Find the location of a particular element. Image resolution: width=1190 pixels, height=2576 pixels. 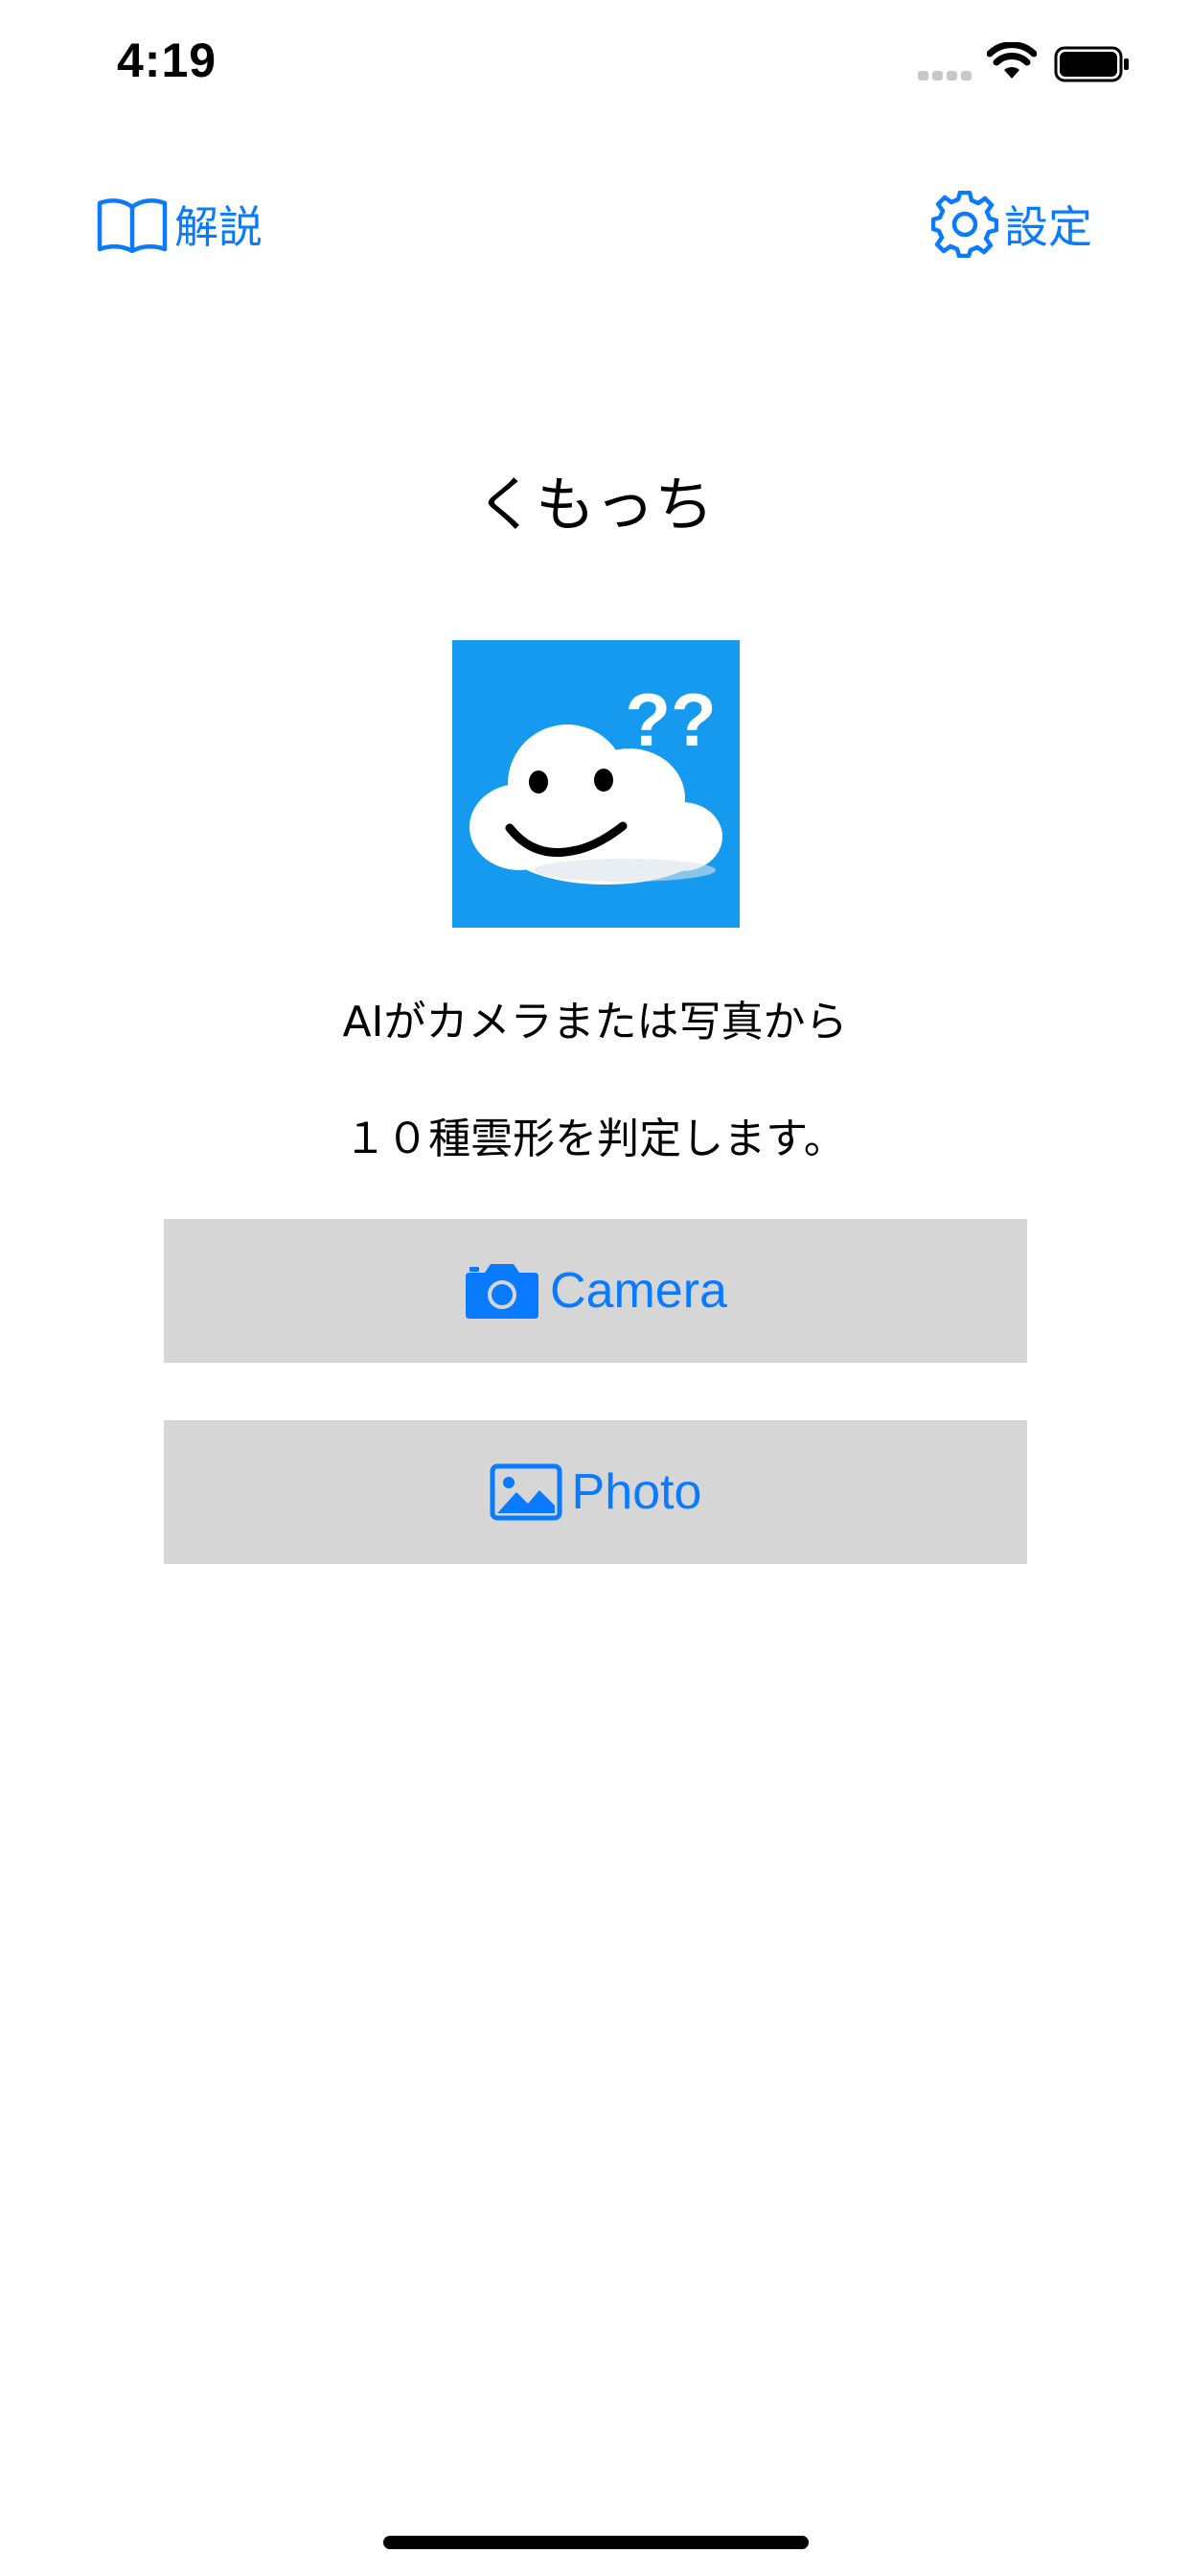

description-line-2: １０種雲形を判定します。 is located at coordinates (595, 1139).